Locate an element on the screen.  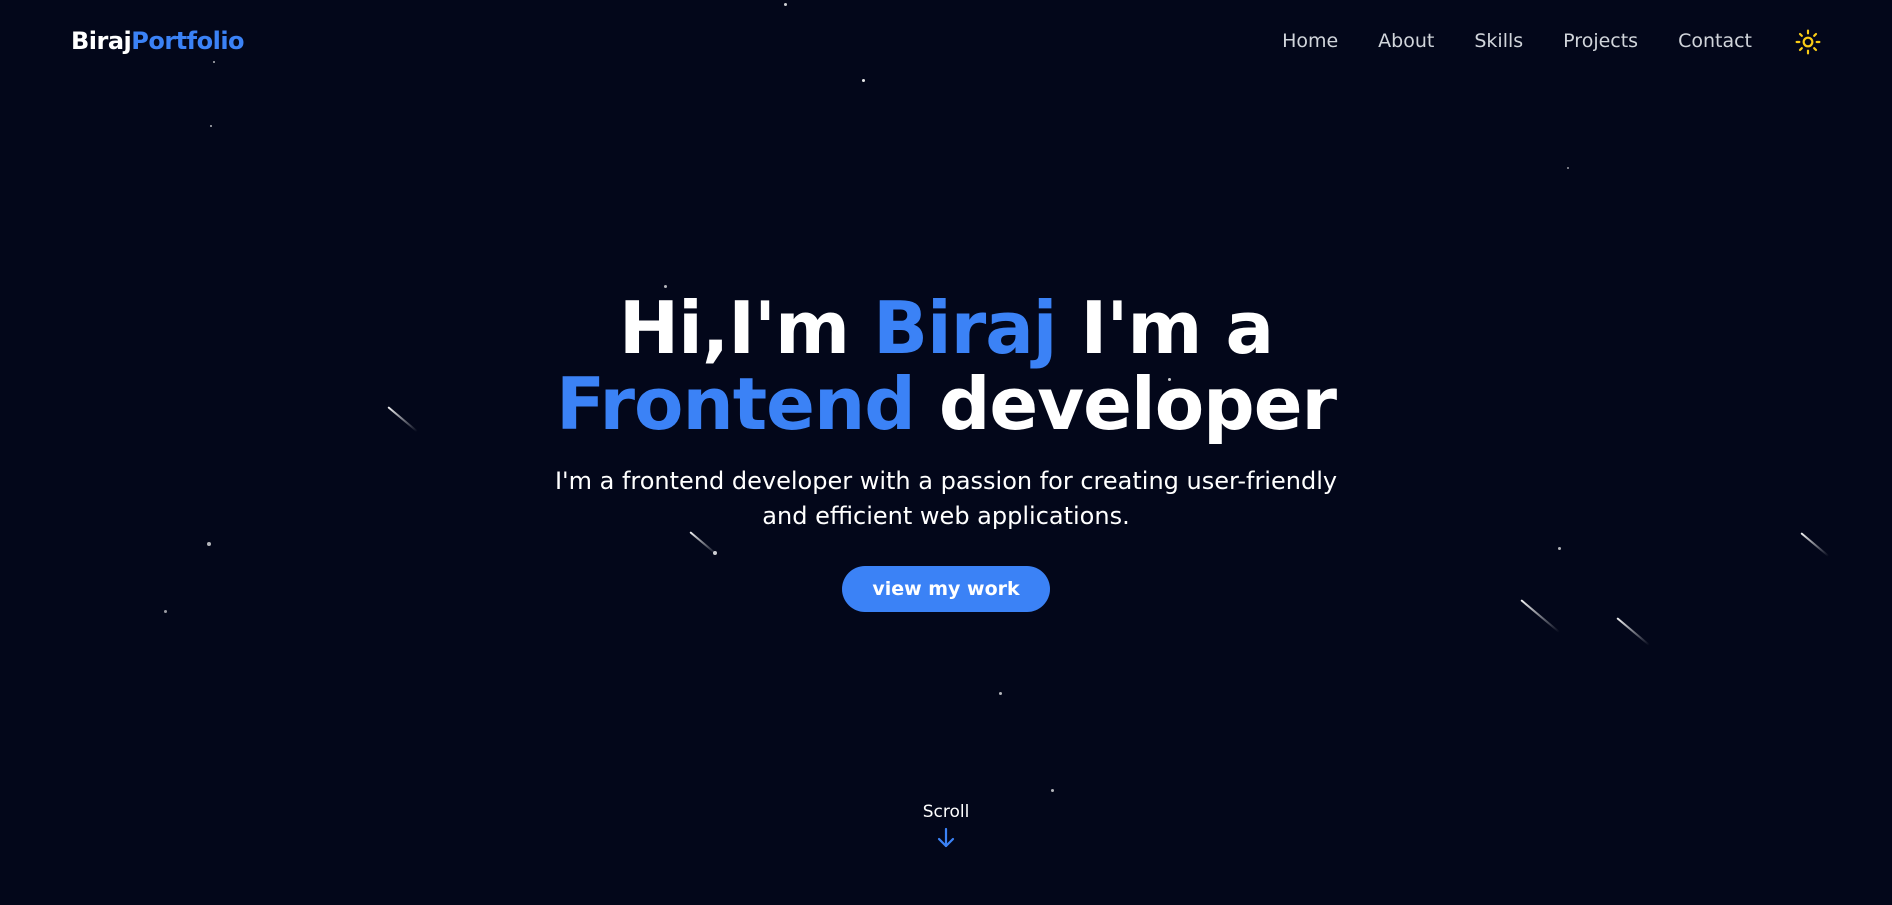
scroll-label: Scroll is located at coordinates (946, 812).